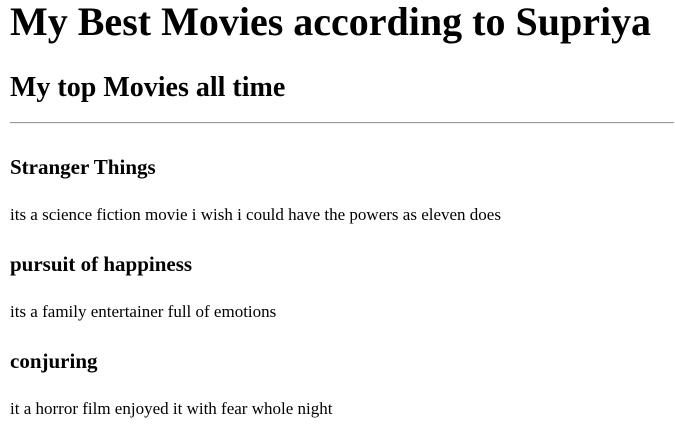 The height and width of the screenshot is (442, 675). Describe the element at coordinates (54, 361) in the screenshot. I see `movie-title: conjuring` at that location.